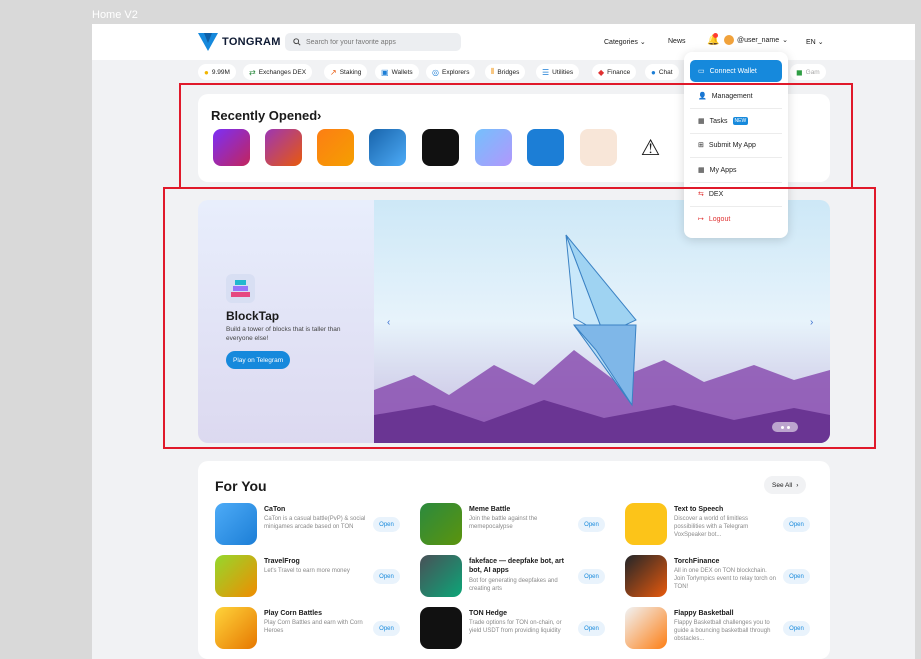 This screenshot has height=659, width=921. What do you see at coordinates (714, 219) in the screenshot?
I see `menu-item-logout: ↦ Logout` at bounding box center [714, 219].